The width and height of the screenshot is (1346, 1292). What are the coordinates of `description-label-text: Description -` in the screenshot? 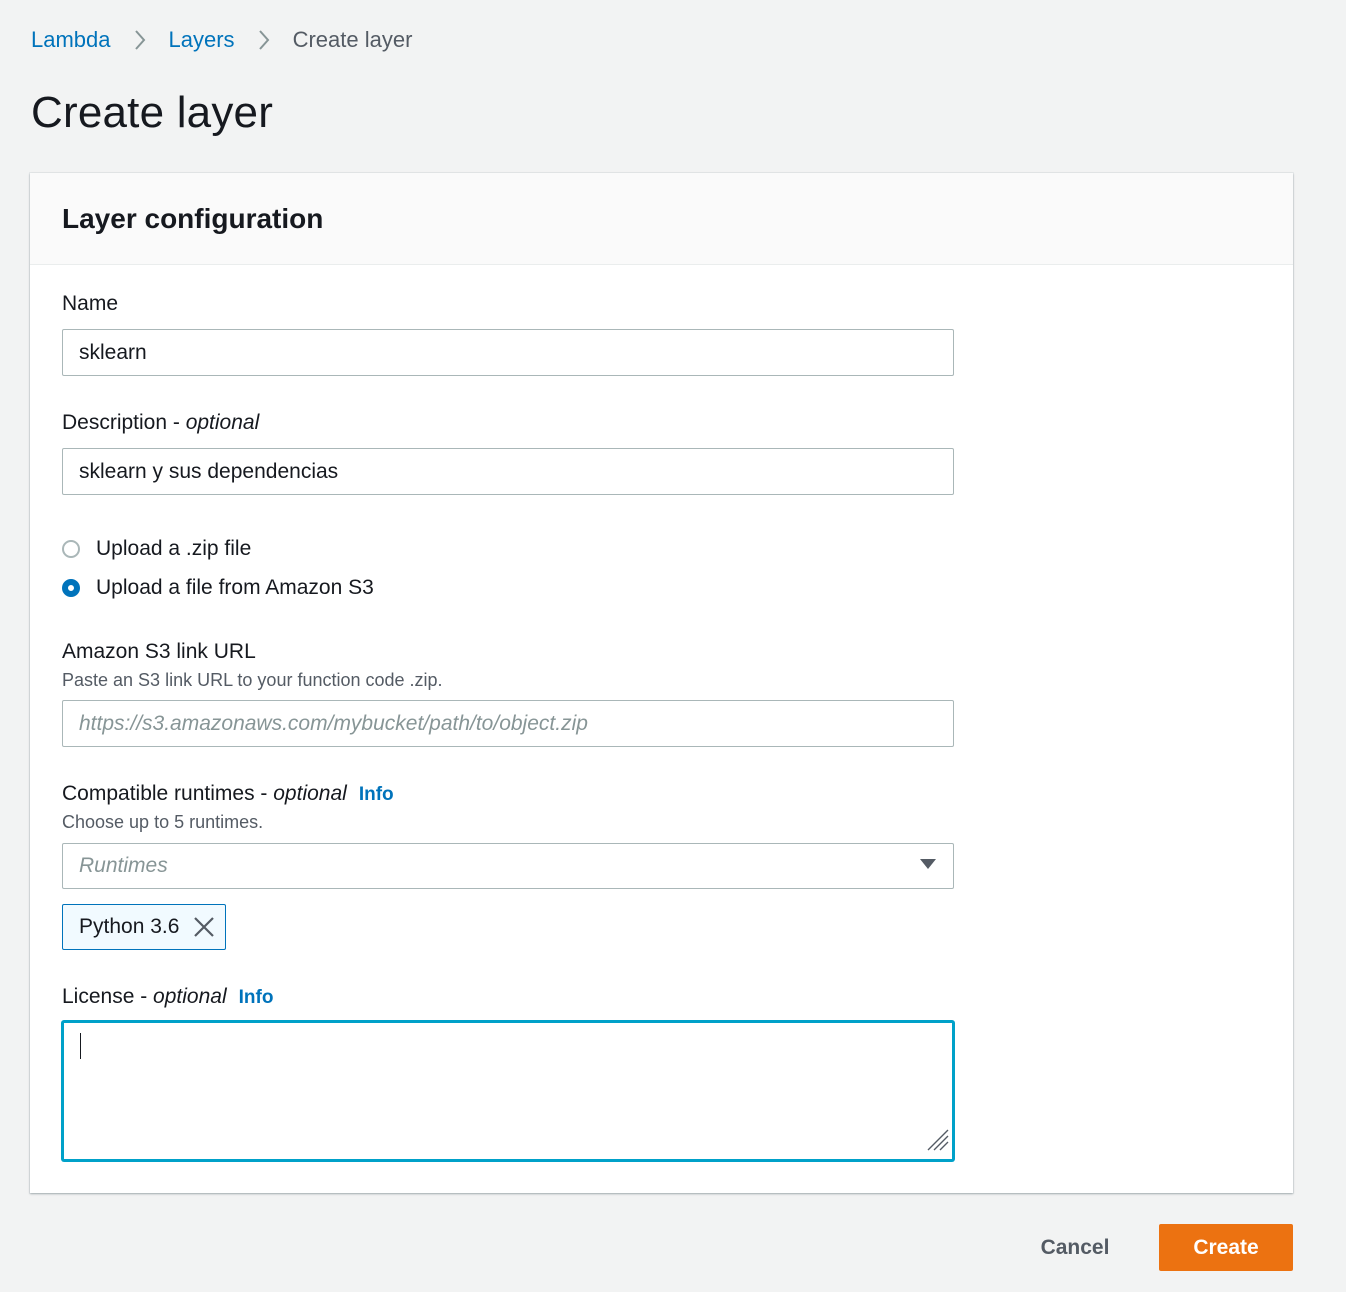 It's located at (124, 422).